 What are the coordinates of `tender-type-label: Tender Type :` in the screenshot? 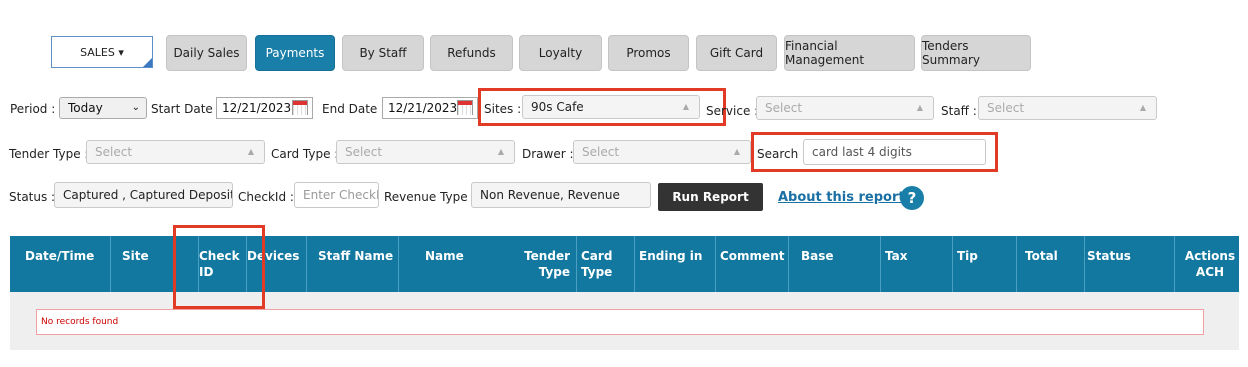 It's located at (49, 154).